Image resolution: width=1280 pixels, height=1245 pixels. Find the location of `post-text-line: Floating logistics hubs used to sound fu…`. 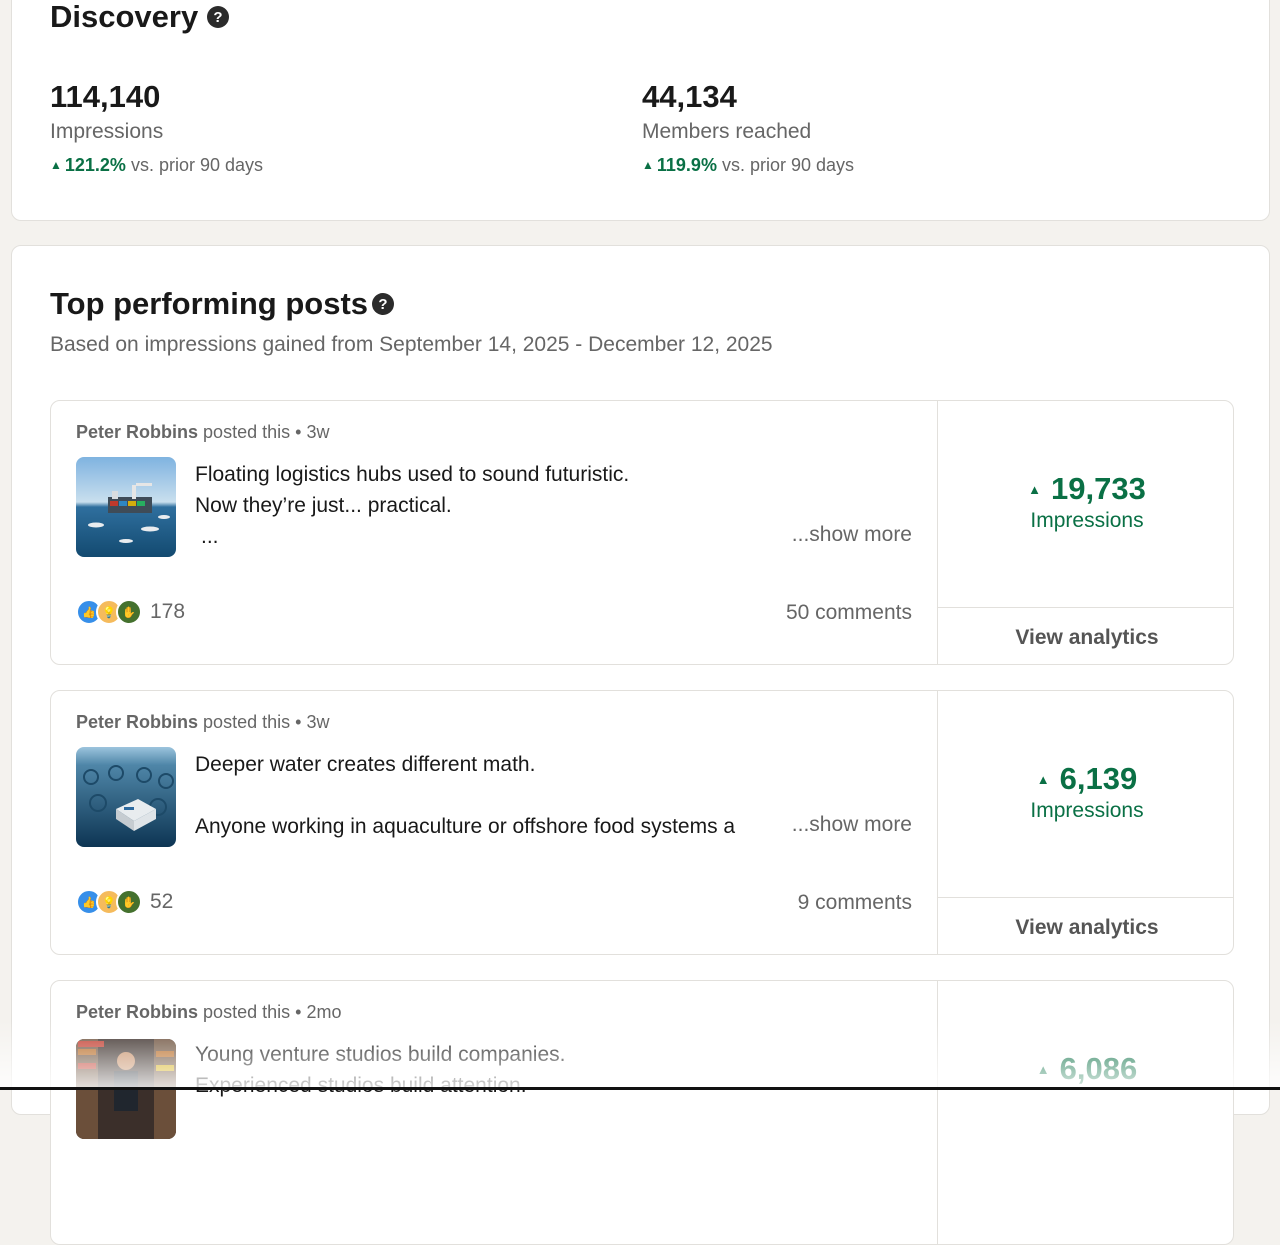

post-text-line: Floating logistics hubs used to sound fu… is located at coordinates (412, 474).